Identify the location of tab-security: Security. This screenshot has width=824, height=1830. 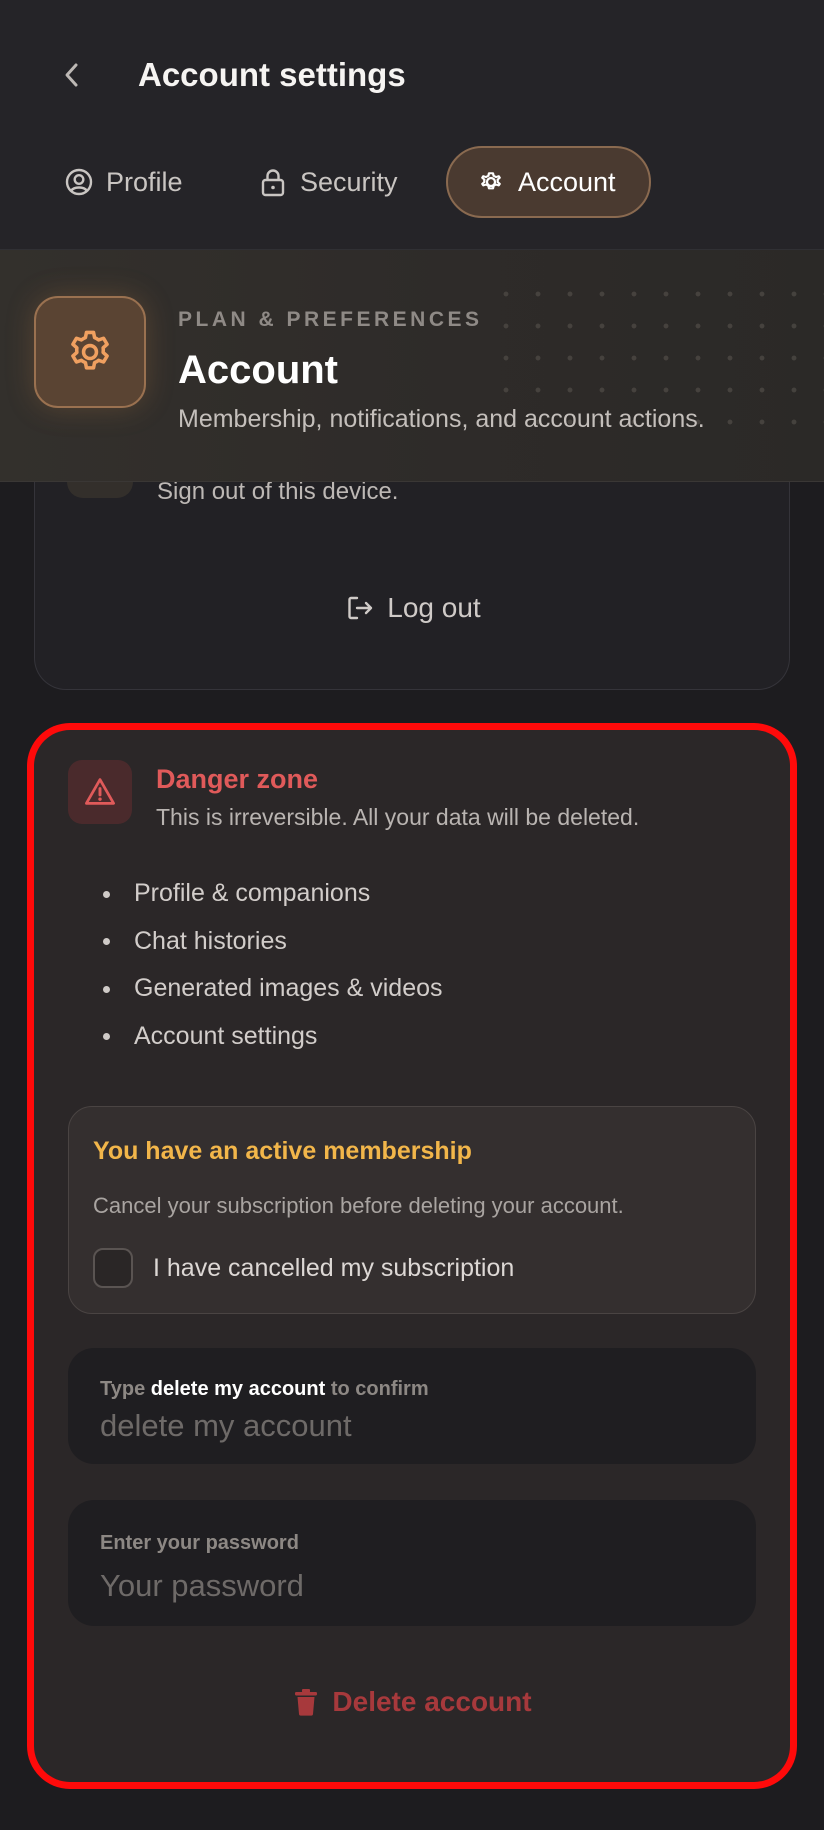
(328, 182).